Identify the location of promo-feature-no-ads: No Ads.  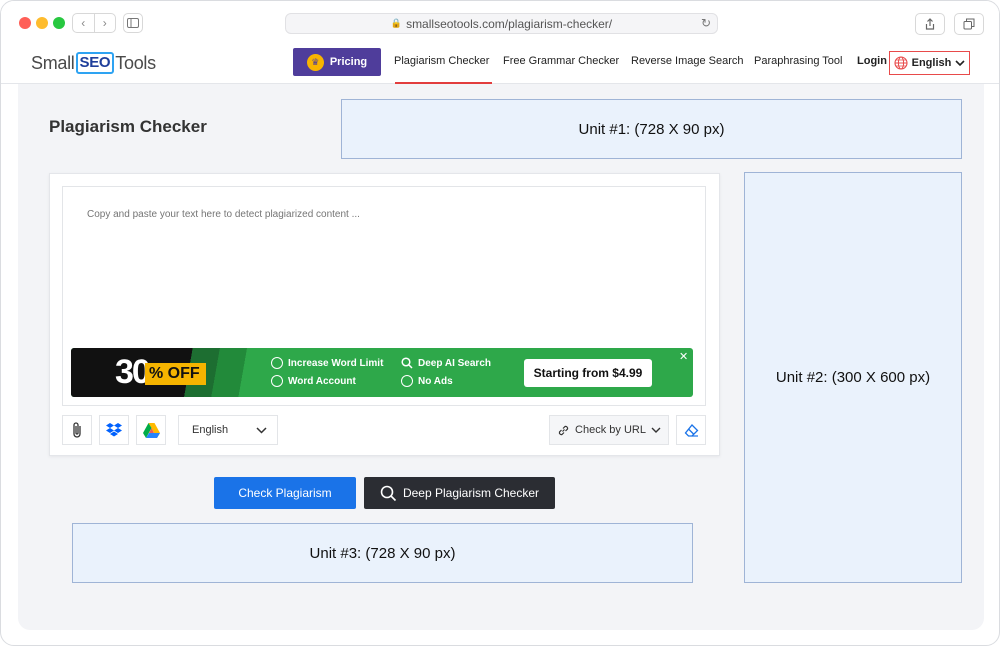
(427, 381).